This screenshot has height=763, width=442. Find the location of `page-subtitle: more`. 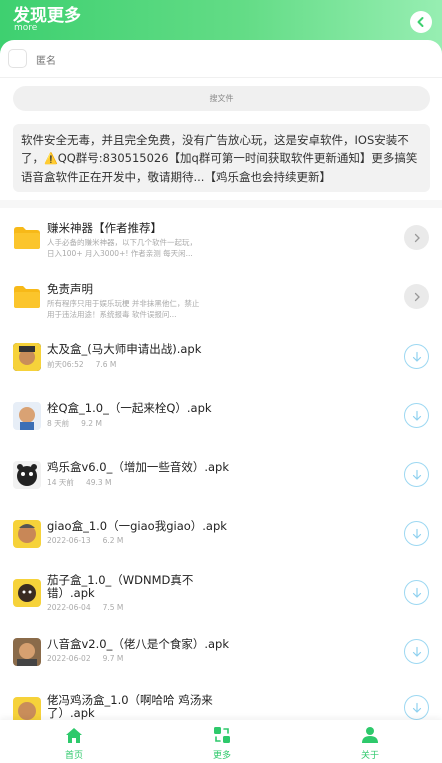

page-subtitle: more is located at coordinates (26, 28).